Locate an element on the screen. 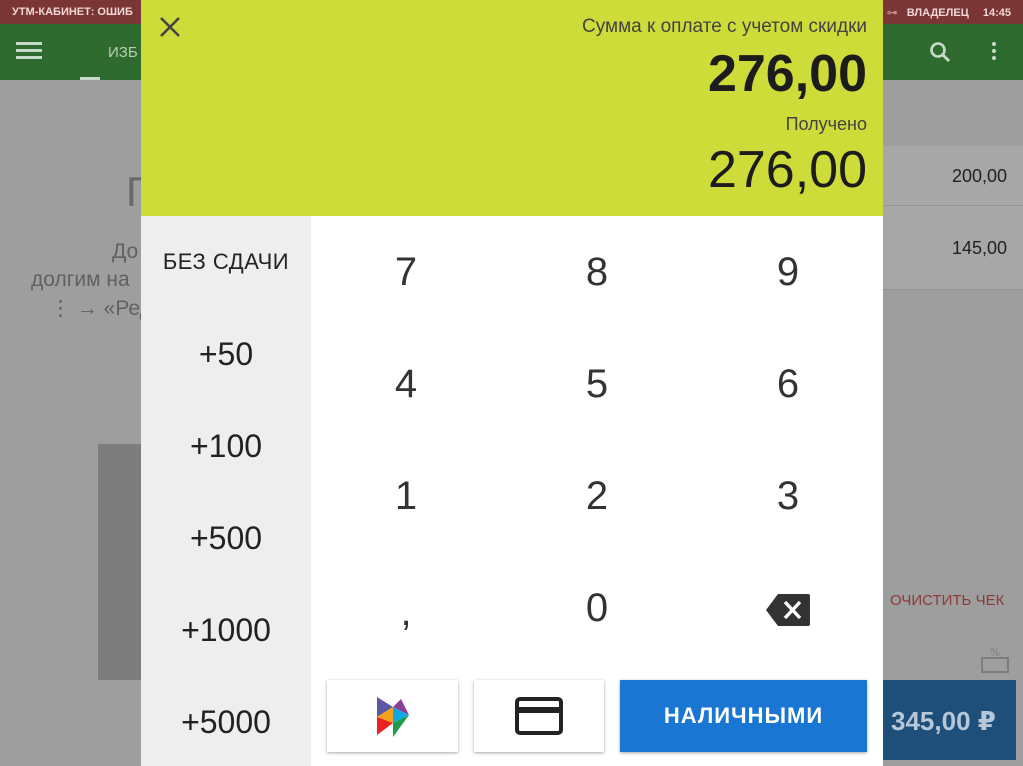 The image size is (1023, 766). receipt-row-amount: 145,00 is located at coordinates (979, 248).